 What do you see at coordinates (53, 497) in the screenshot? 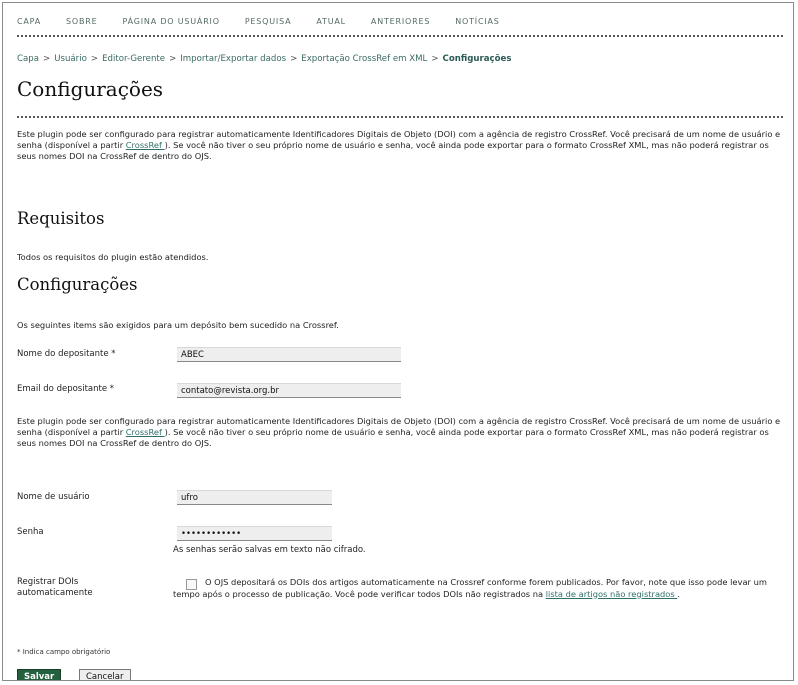
I see `username-label: Nome de usuário` at bounding box center [53, 497].